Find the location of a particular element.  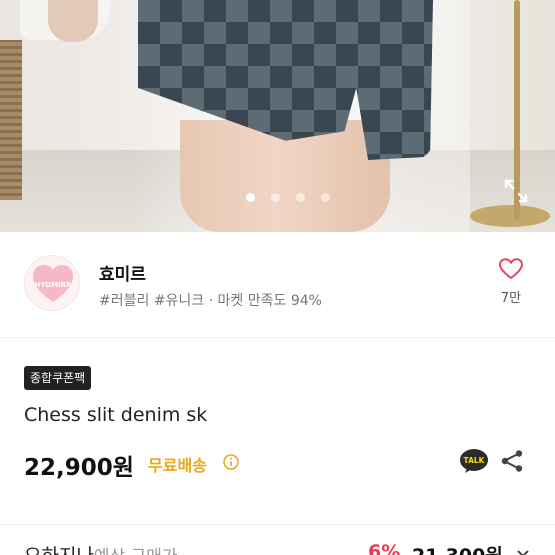

free-shipping-label: 무료배송 is located at coordinates (177, 465).